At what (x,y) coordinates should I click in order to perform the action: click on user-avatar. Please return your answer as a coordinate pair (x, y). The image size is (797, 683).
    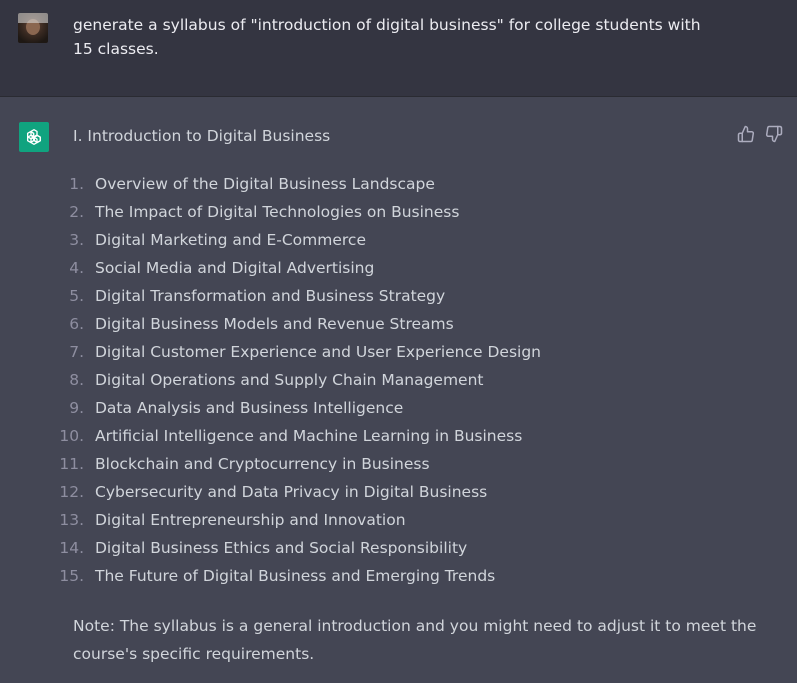
    Looking at the image, I should click on (33, 28).